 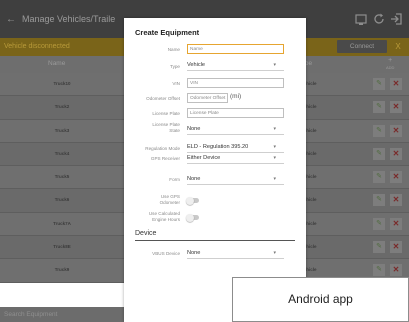 What do you see at coordinates (62, 200) in the screenshot?
I see `row-name: Truck6` at bounding box center [62, 200].